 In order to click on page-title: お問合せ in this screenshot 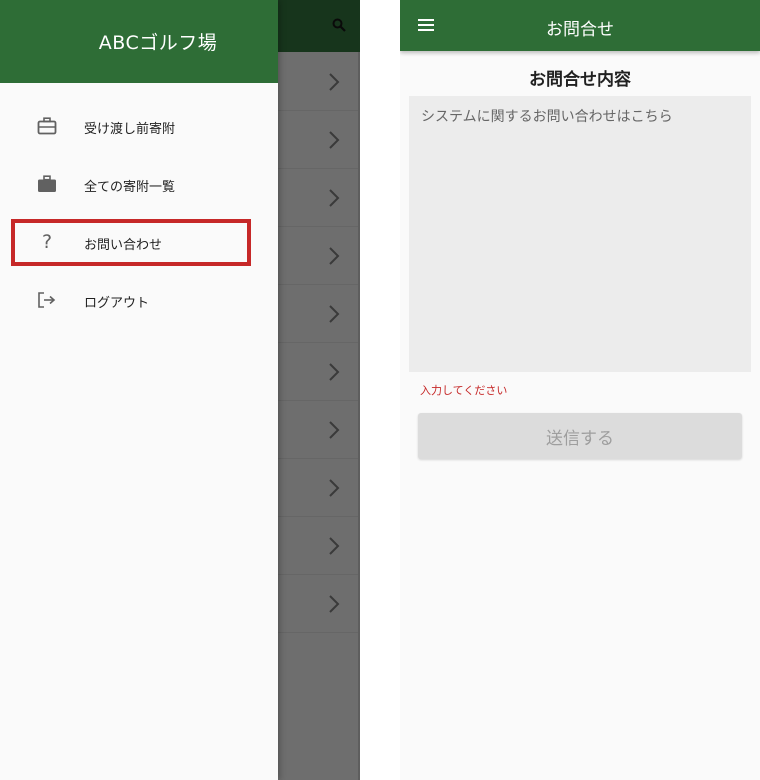, I will do `click(580, 30)`.